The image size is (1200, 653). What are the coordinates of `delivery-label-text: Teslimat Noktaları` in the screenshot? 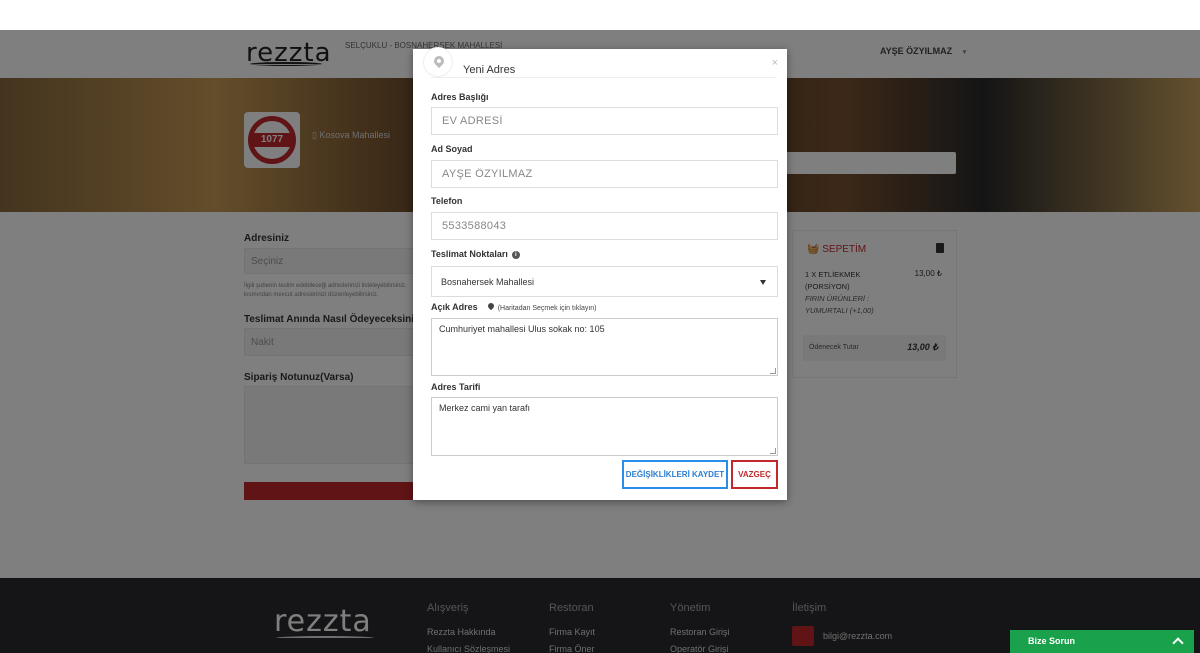 It's located at (469, 254).